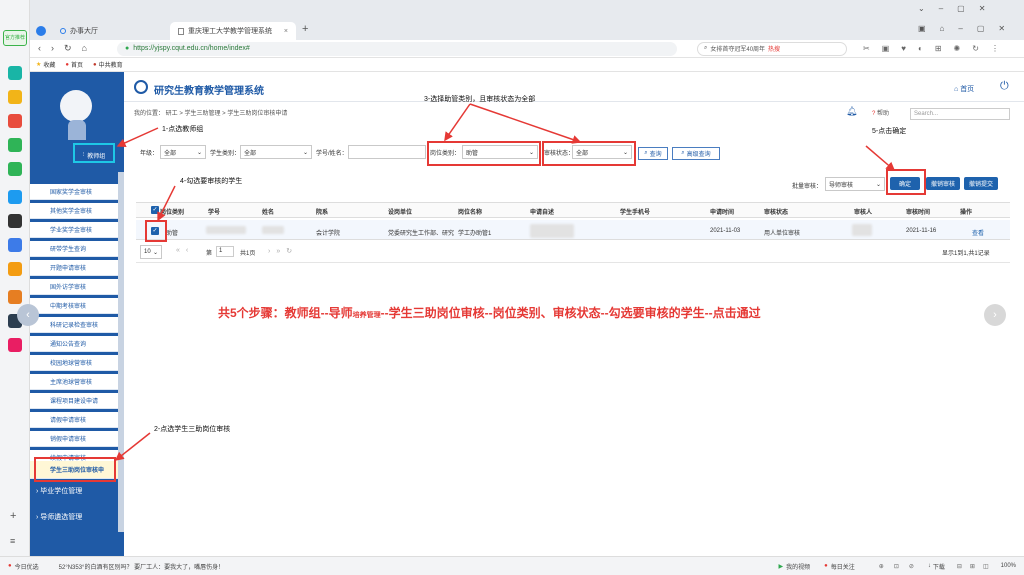 The image size is (1024, 575). I want to click on hot-icon: ●, so click(826, 566).